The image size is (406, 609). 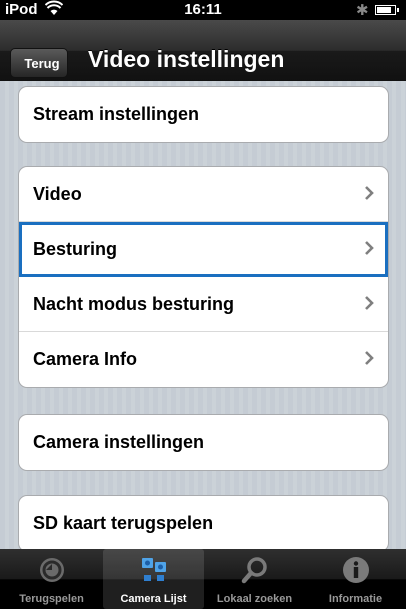 I want to click on stream-group: Stream instellingen, so click(x=203, y=114).